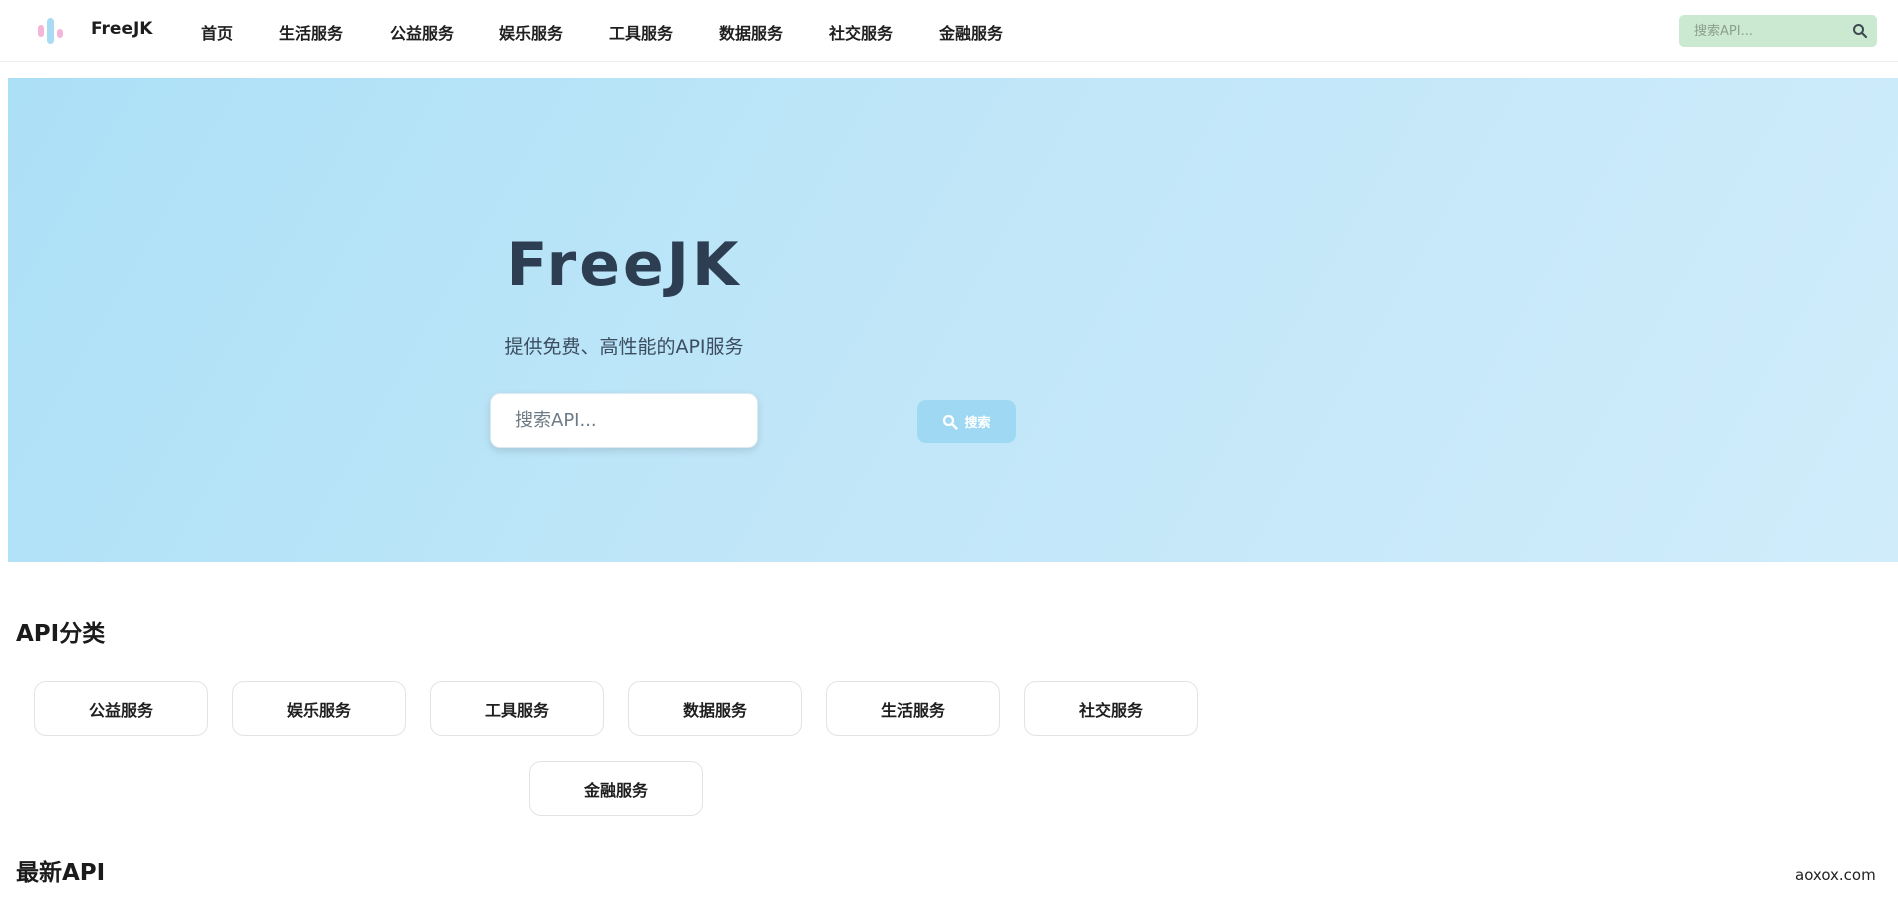 This screenshot has width=1898, height=911. What do you see at coordinates (1835, 875) in the screenshot?
I see `watermark-text: aoxox.com` at bounding box center [1835, 875].